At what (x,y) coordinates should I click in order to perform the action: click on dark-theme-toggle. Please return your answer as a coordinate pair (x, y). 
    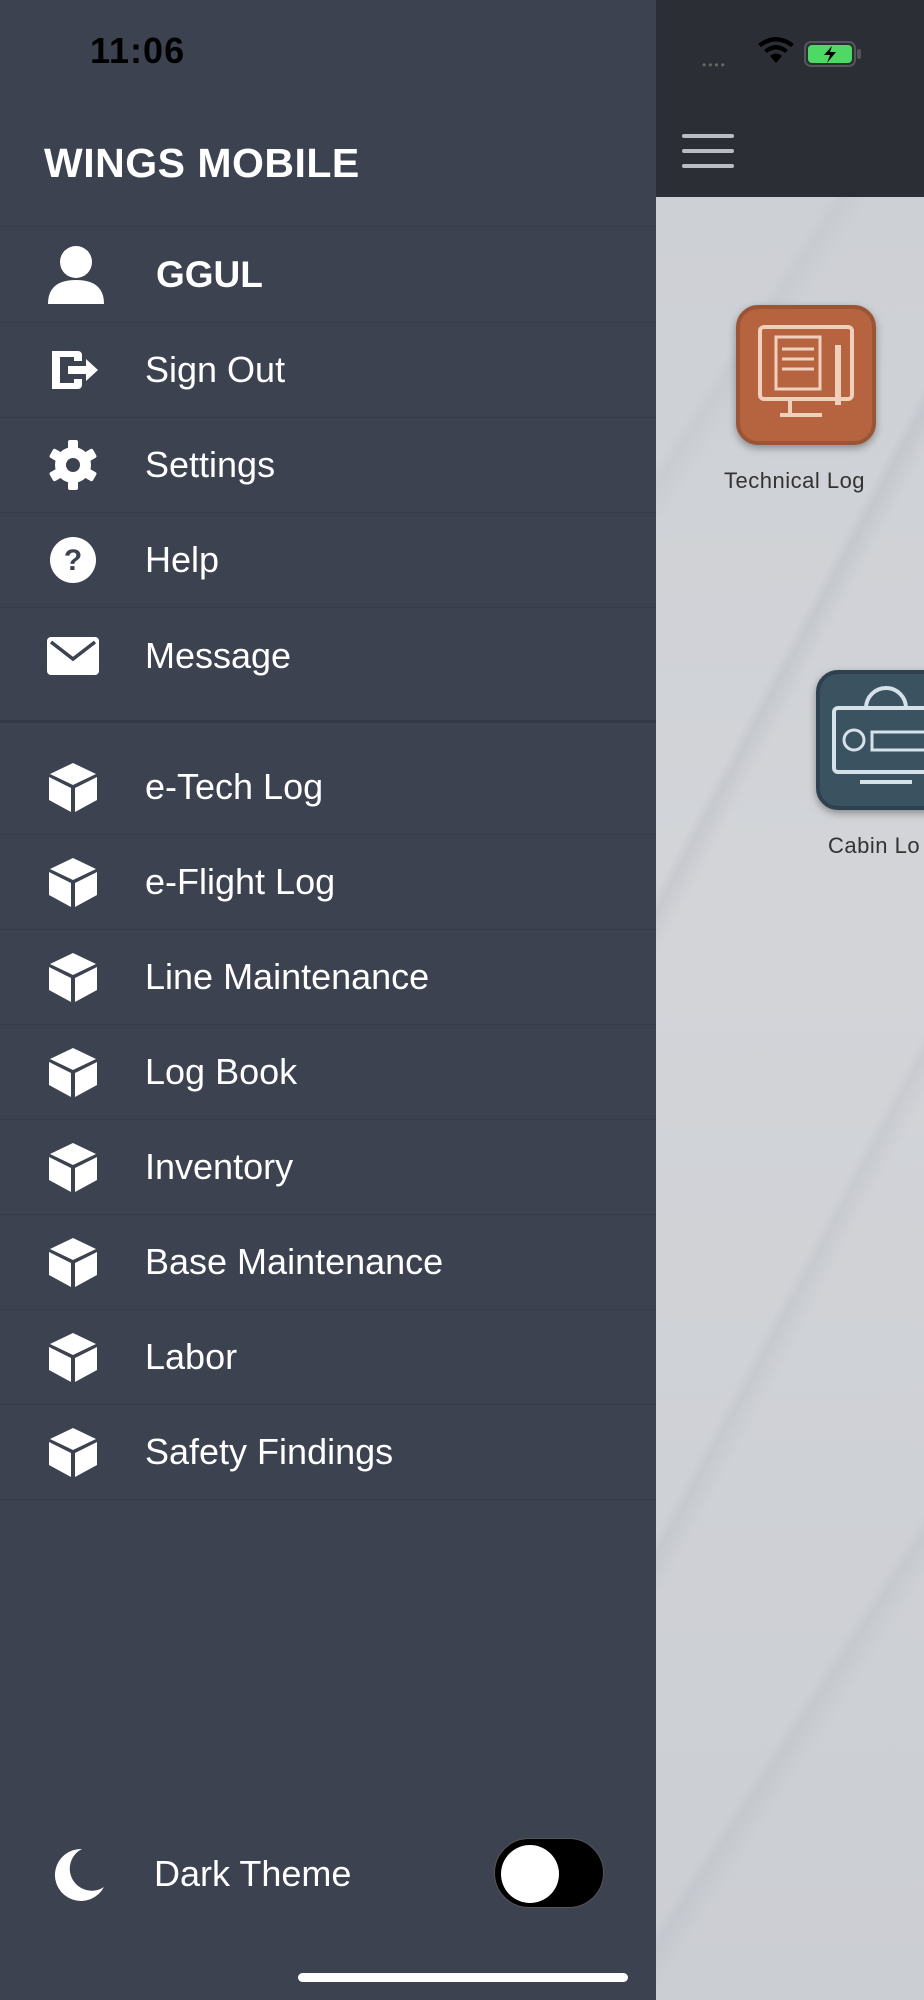
    Looking at the image, I should click on (549, 1873).